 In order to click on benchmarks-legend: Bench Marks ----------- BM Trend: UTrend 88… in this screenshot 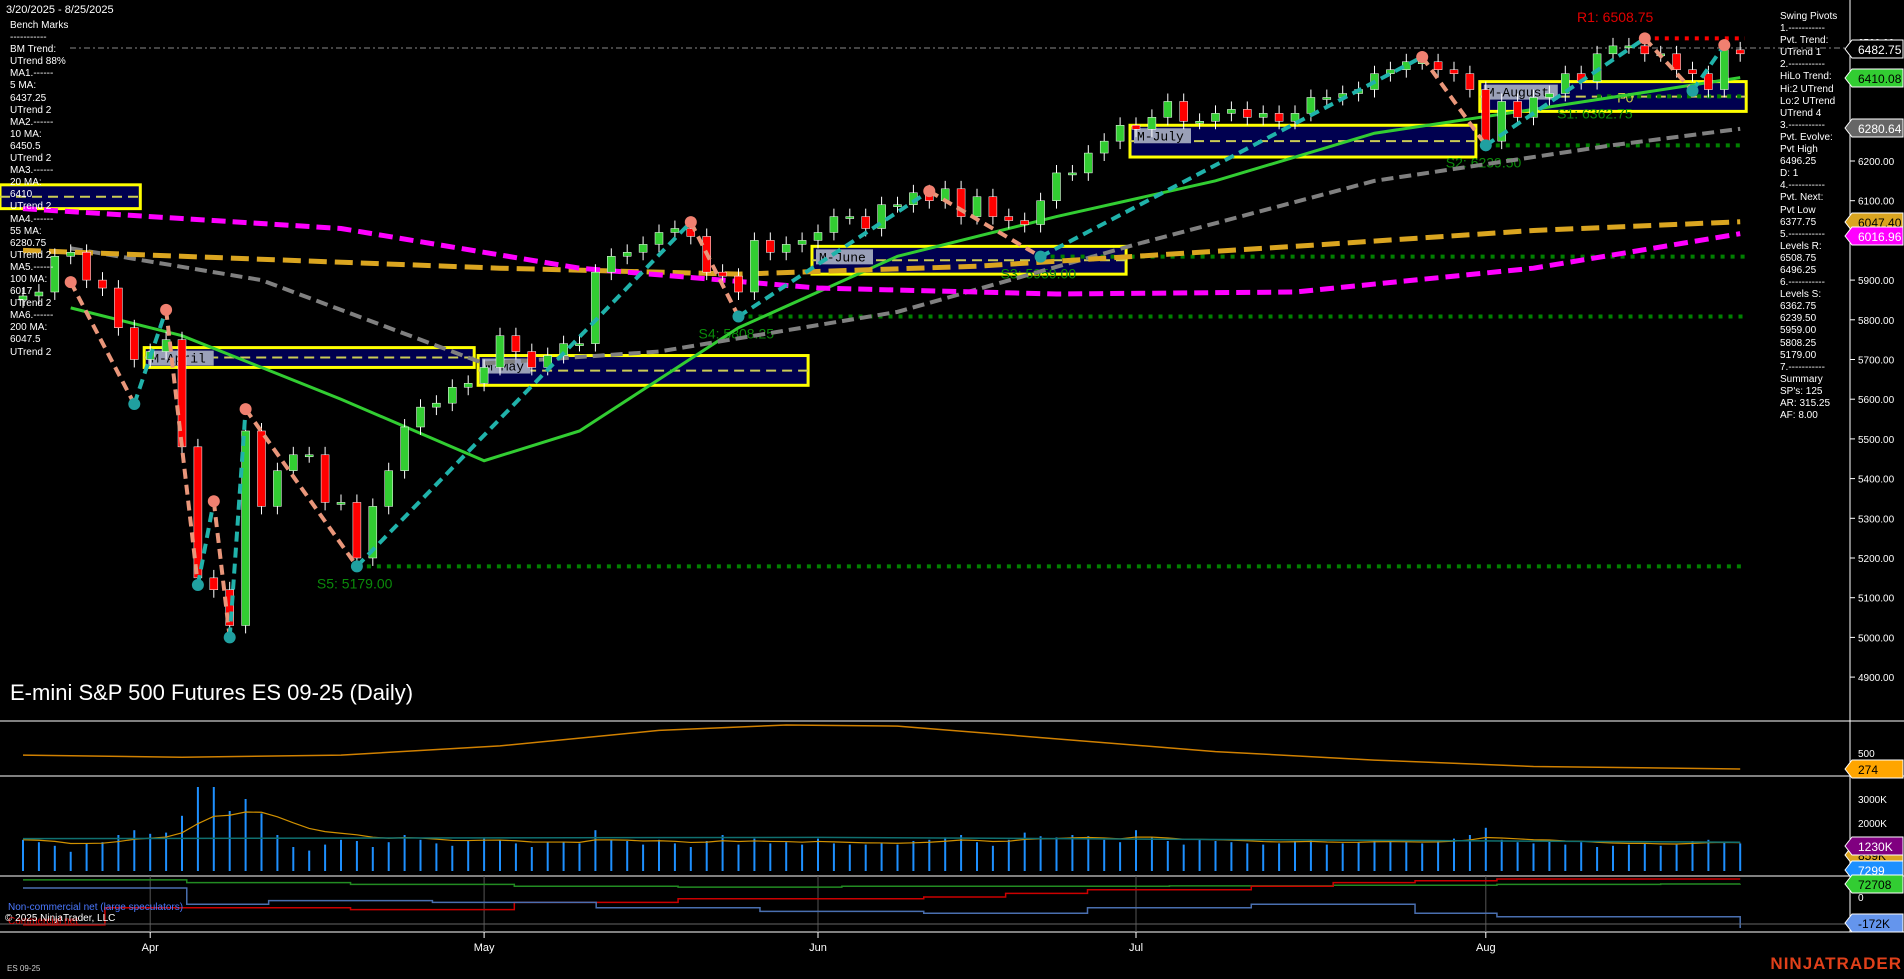, I will do `click(39, 189)`.